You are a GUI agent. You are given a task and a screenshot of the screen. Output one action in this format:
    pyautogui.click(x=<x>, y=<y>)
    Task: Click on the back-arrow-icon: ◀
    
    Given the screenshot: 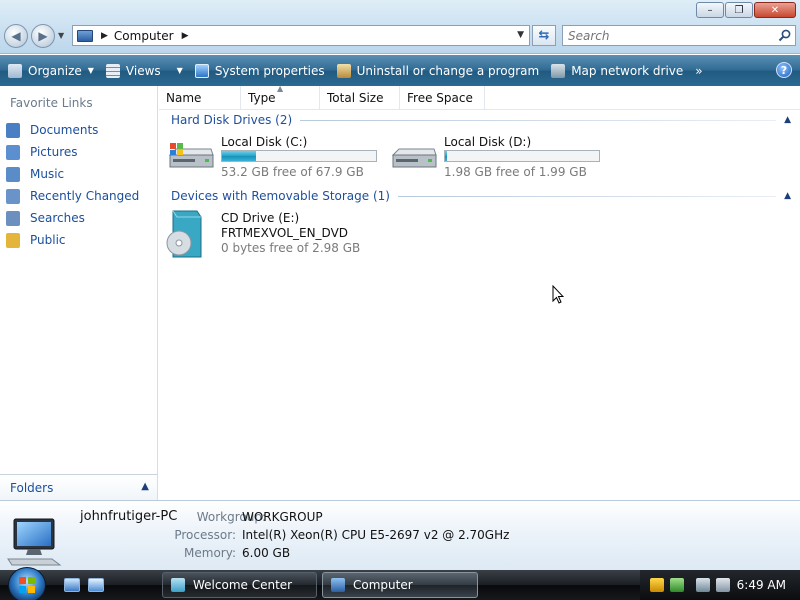 What is the action you would take?
    pyautogui.click(x=16, y=36)
    